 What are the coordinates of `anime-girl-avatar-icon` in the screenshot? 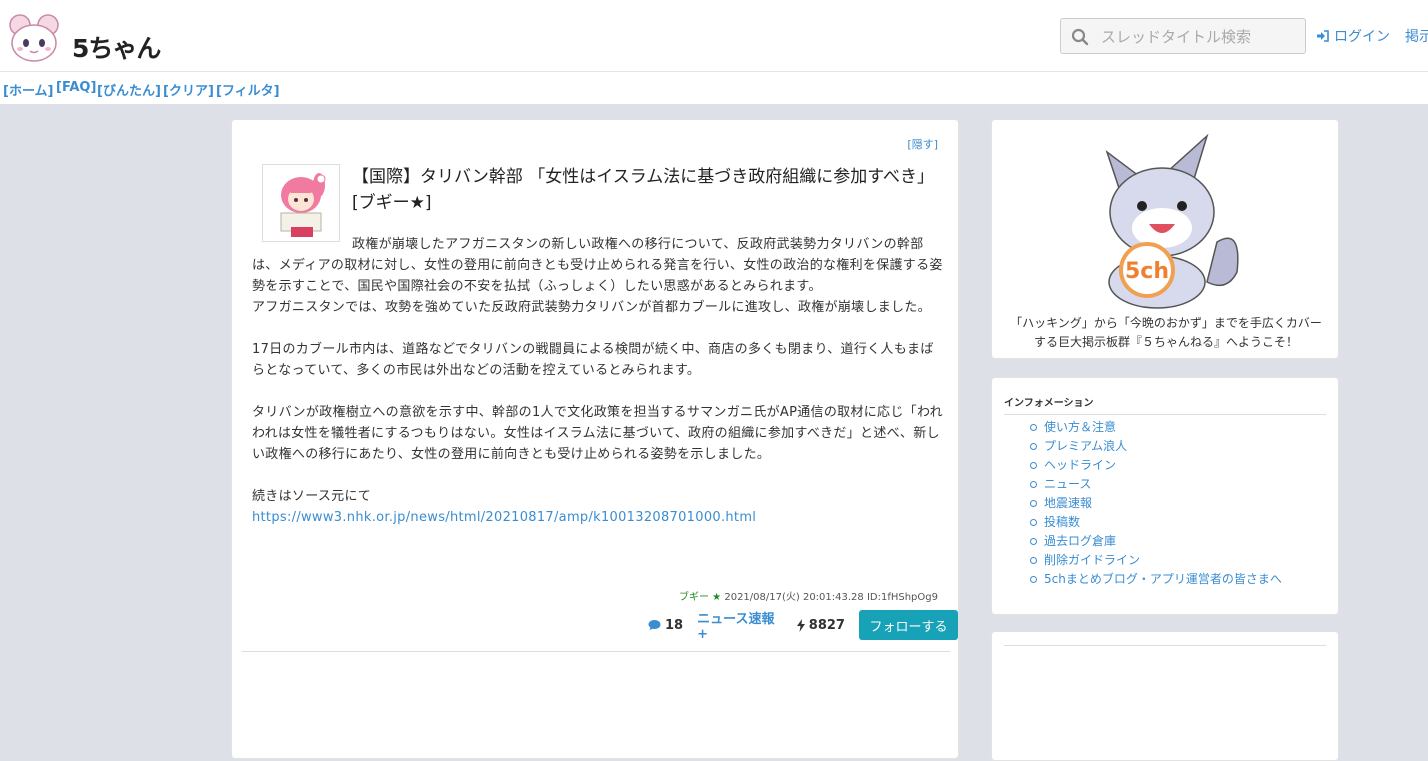 It's located at (303, 205).